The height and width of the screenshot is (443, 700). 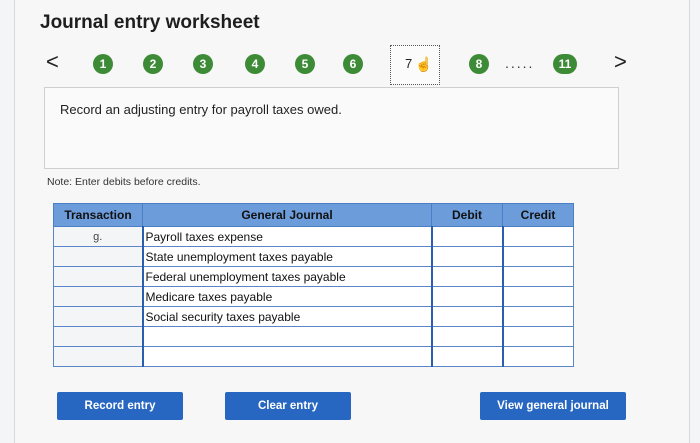 What do you see at coordinates (150, 22) in the screenshot?
I see `page-title: Journal entry worksheet` at bounding box center [150, 22].